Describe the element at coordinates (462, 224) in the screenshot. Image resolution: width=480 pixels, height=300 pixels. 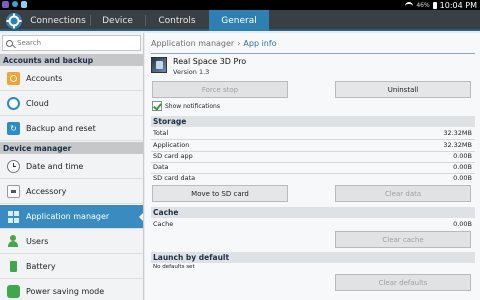
I see `cache-value: 0.00B` at that location.